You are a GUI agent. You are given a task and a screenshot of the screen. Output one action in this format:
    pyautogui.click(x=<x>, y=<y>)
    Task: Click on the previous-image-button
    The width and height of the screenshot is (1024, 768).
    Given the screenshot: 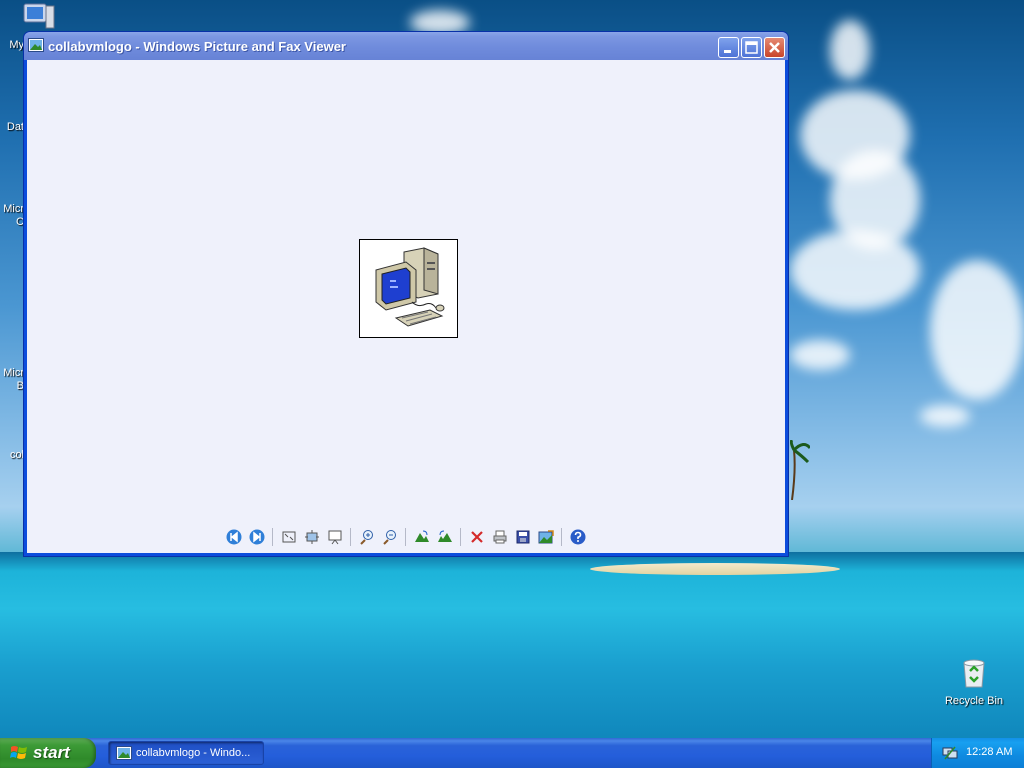 What is the action you would take?
    pyautogui.click(x=234, y=537)
    